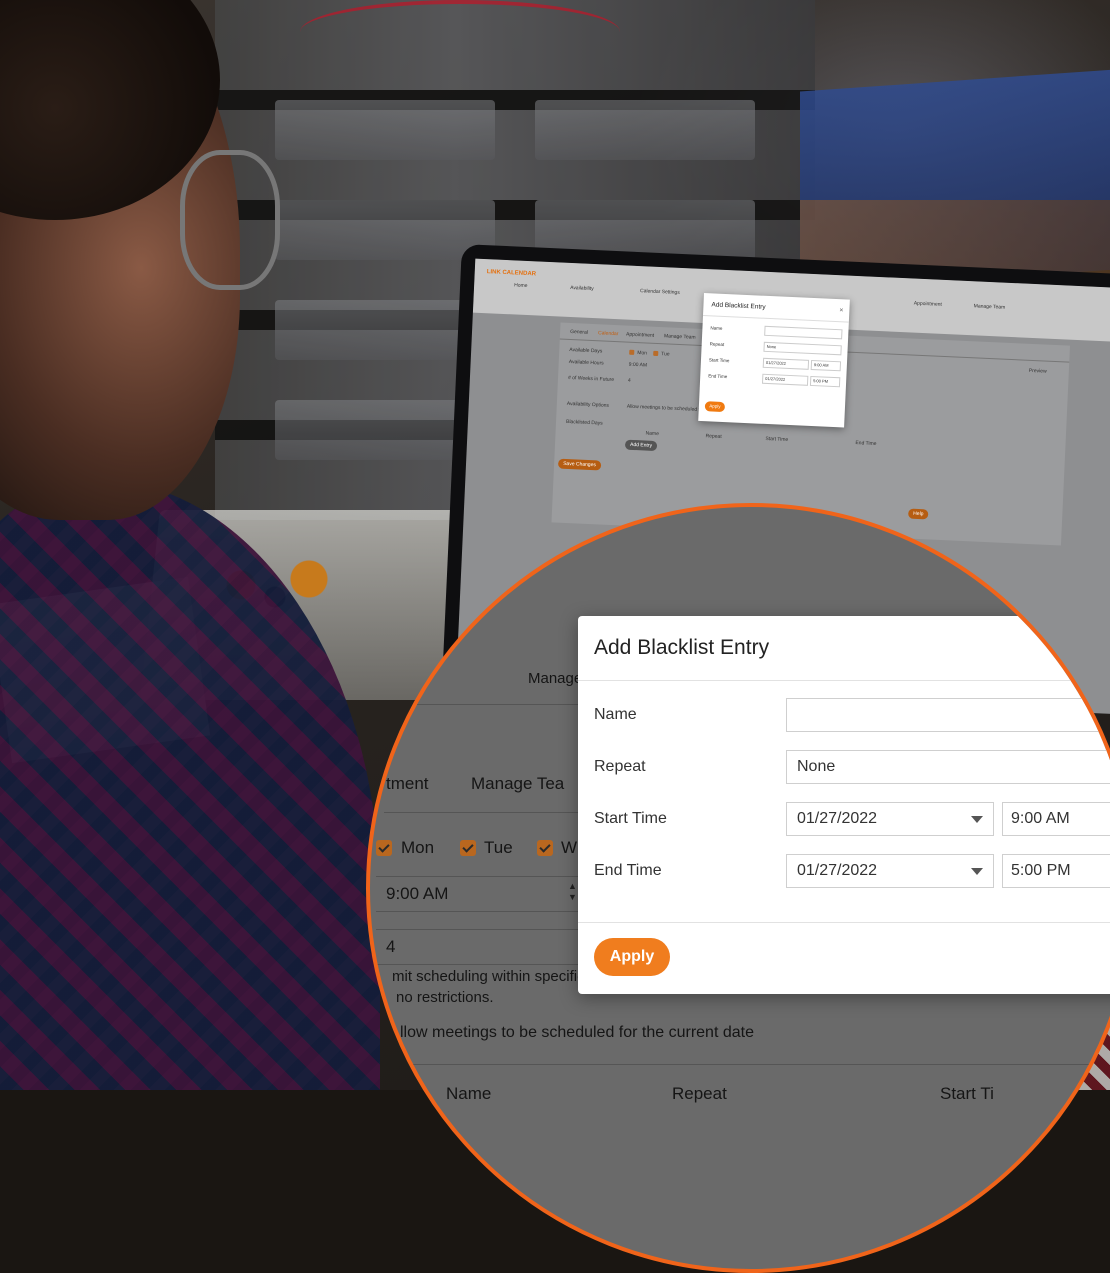 The height and width of the screenshot is (1273, 1110). I want to click on name-input, so click(948, 715).